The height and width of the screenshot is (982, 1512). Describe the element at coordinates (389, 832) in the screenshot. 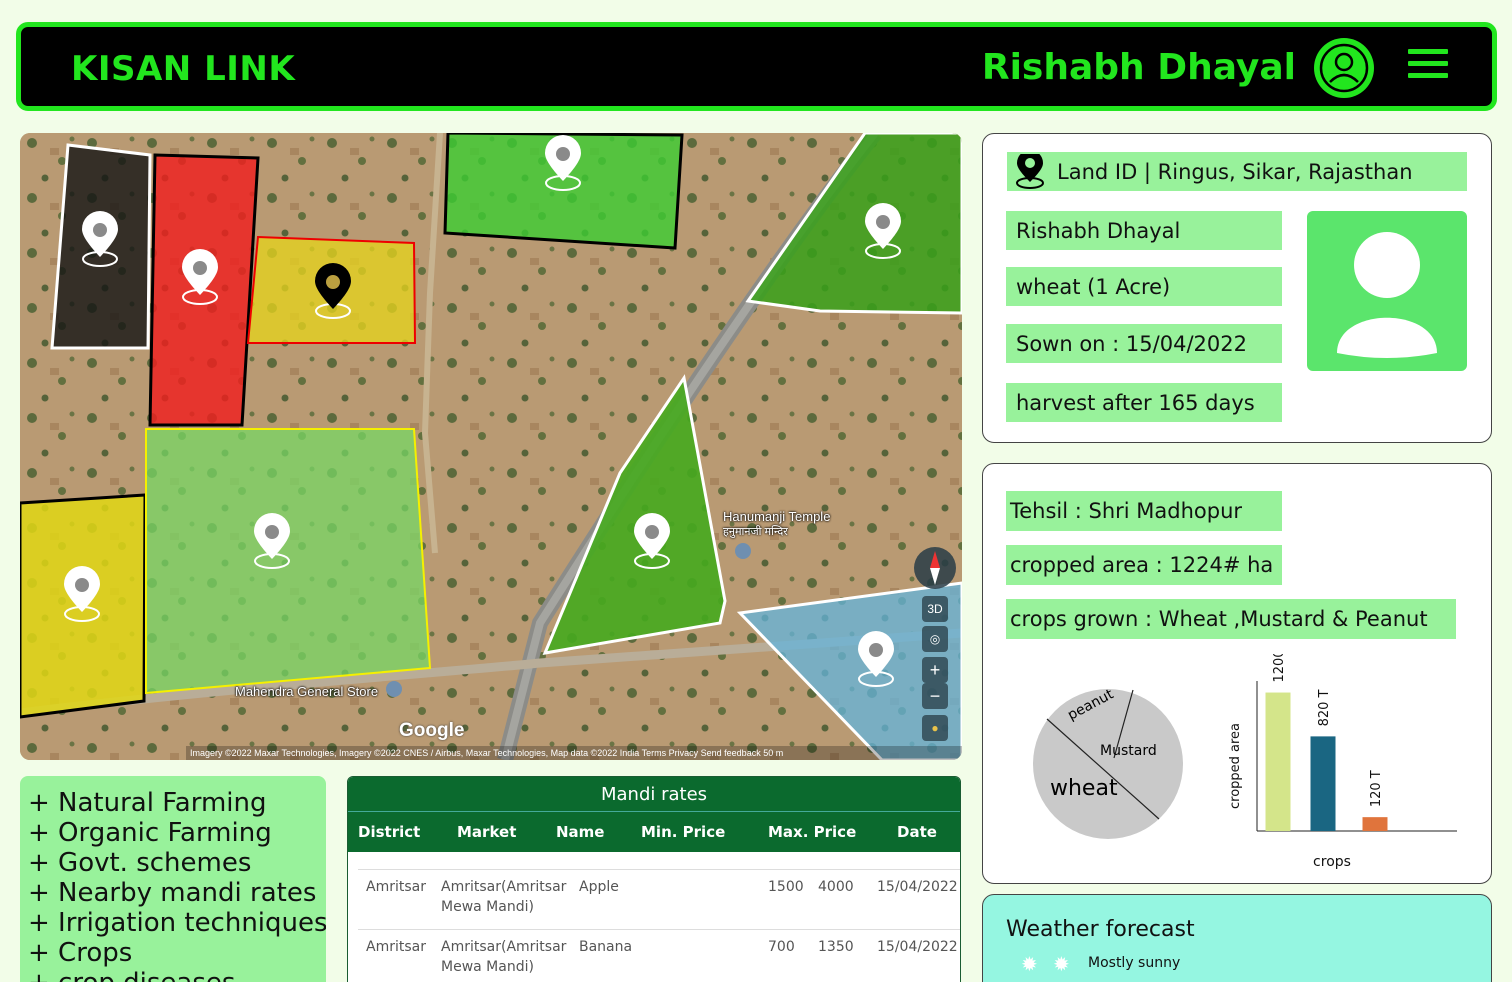

I see `column-header-district: District` at that location.